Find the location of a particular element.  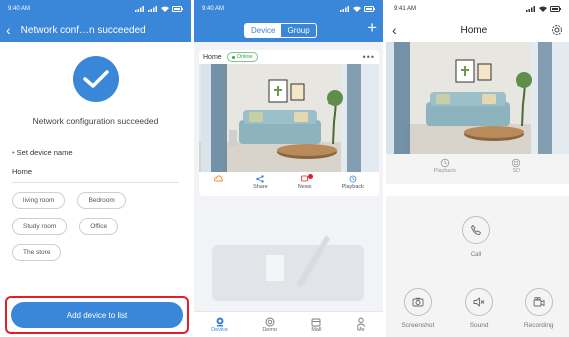

settings-gear-icon is located at coordinates (557, 30).